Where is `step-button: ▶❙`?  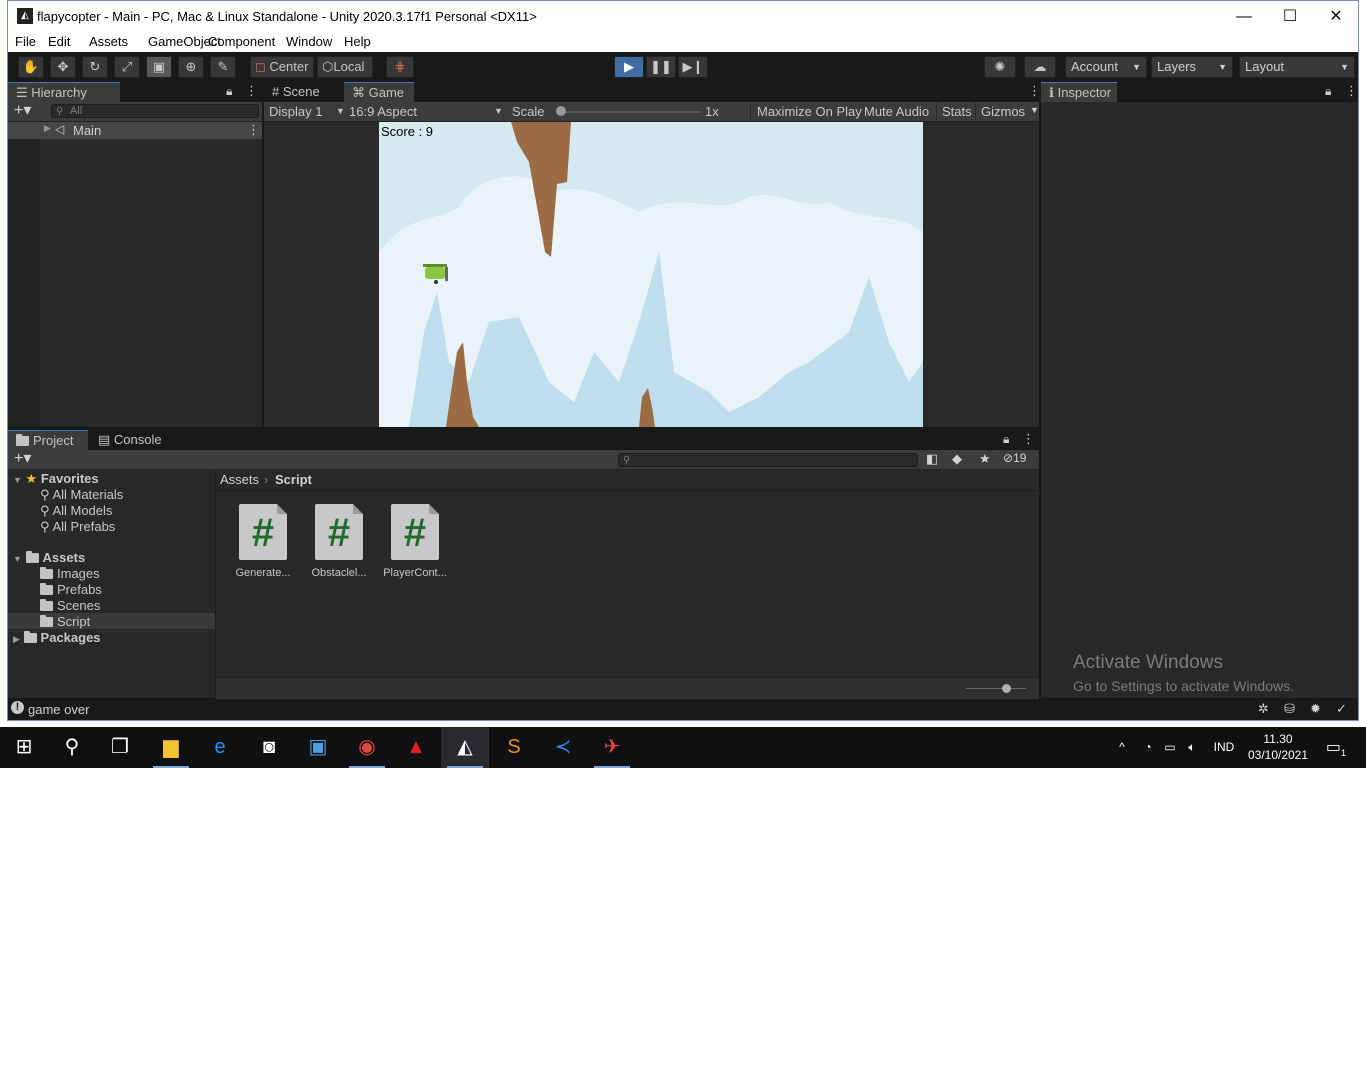 step-button: ▶❙ is located at coordinates (693, 67).